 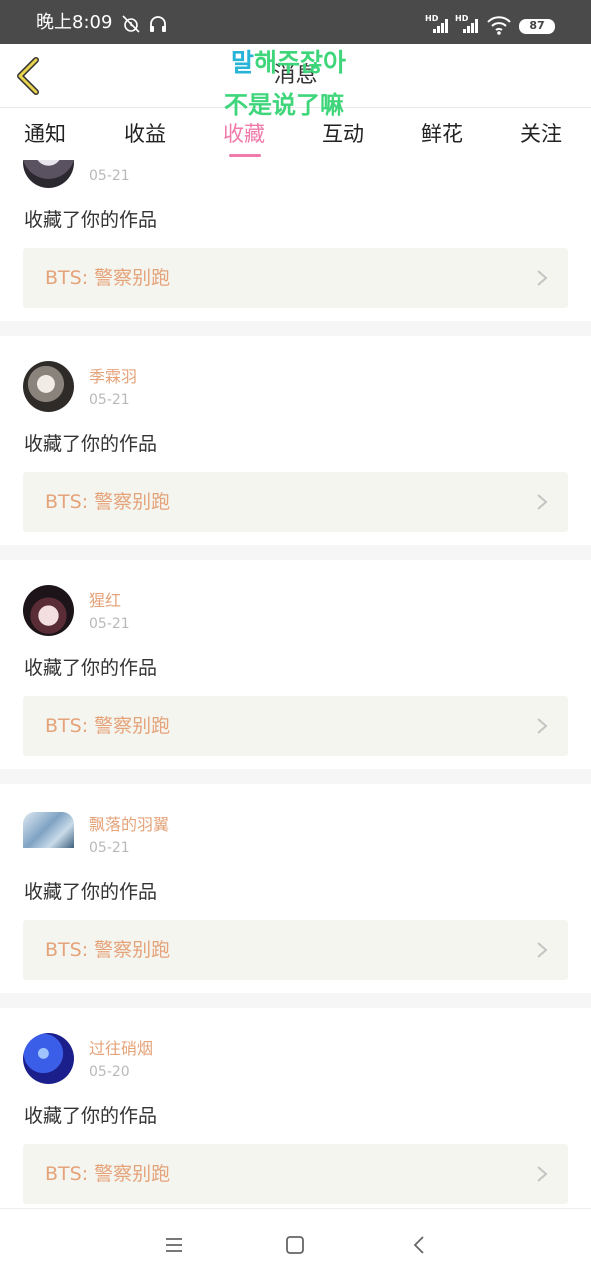 What do you see at coordinates (129, 825) in the screenshot?
I see `username: 飘落的羽翼` at bounding box center [129, 825].